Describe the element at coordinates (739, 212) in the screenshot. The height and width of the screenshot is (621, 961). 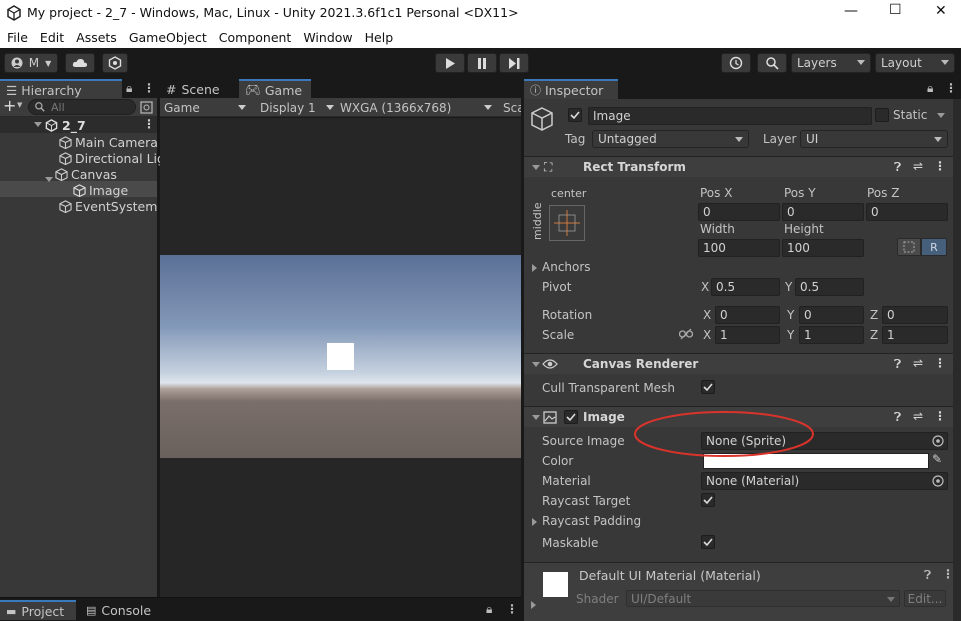
I see `posx-input: 0` at that location.